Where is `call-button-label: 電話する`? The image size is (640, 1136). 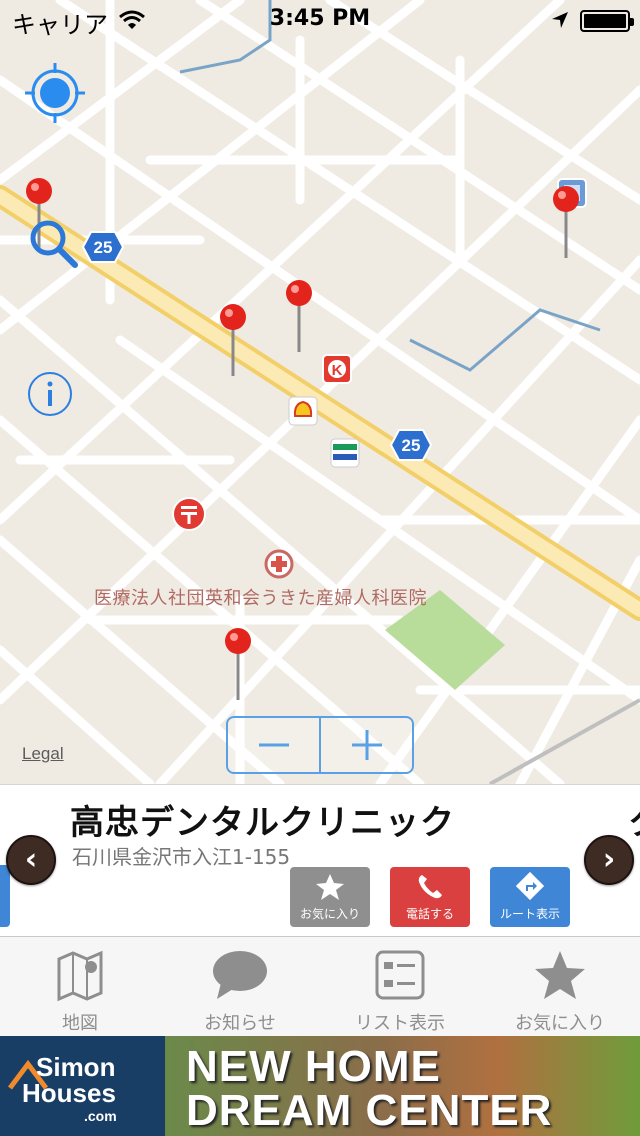
call-button-label: 電話する is located at coordinates (429, 914).